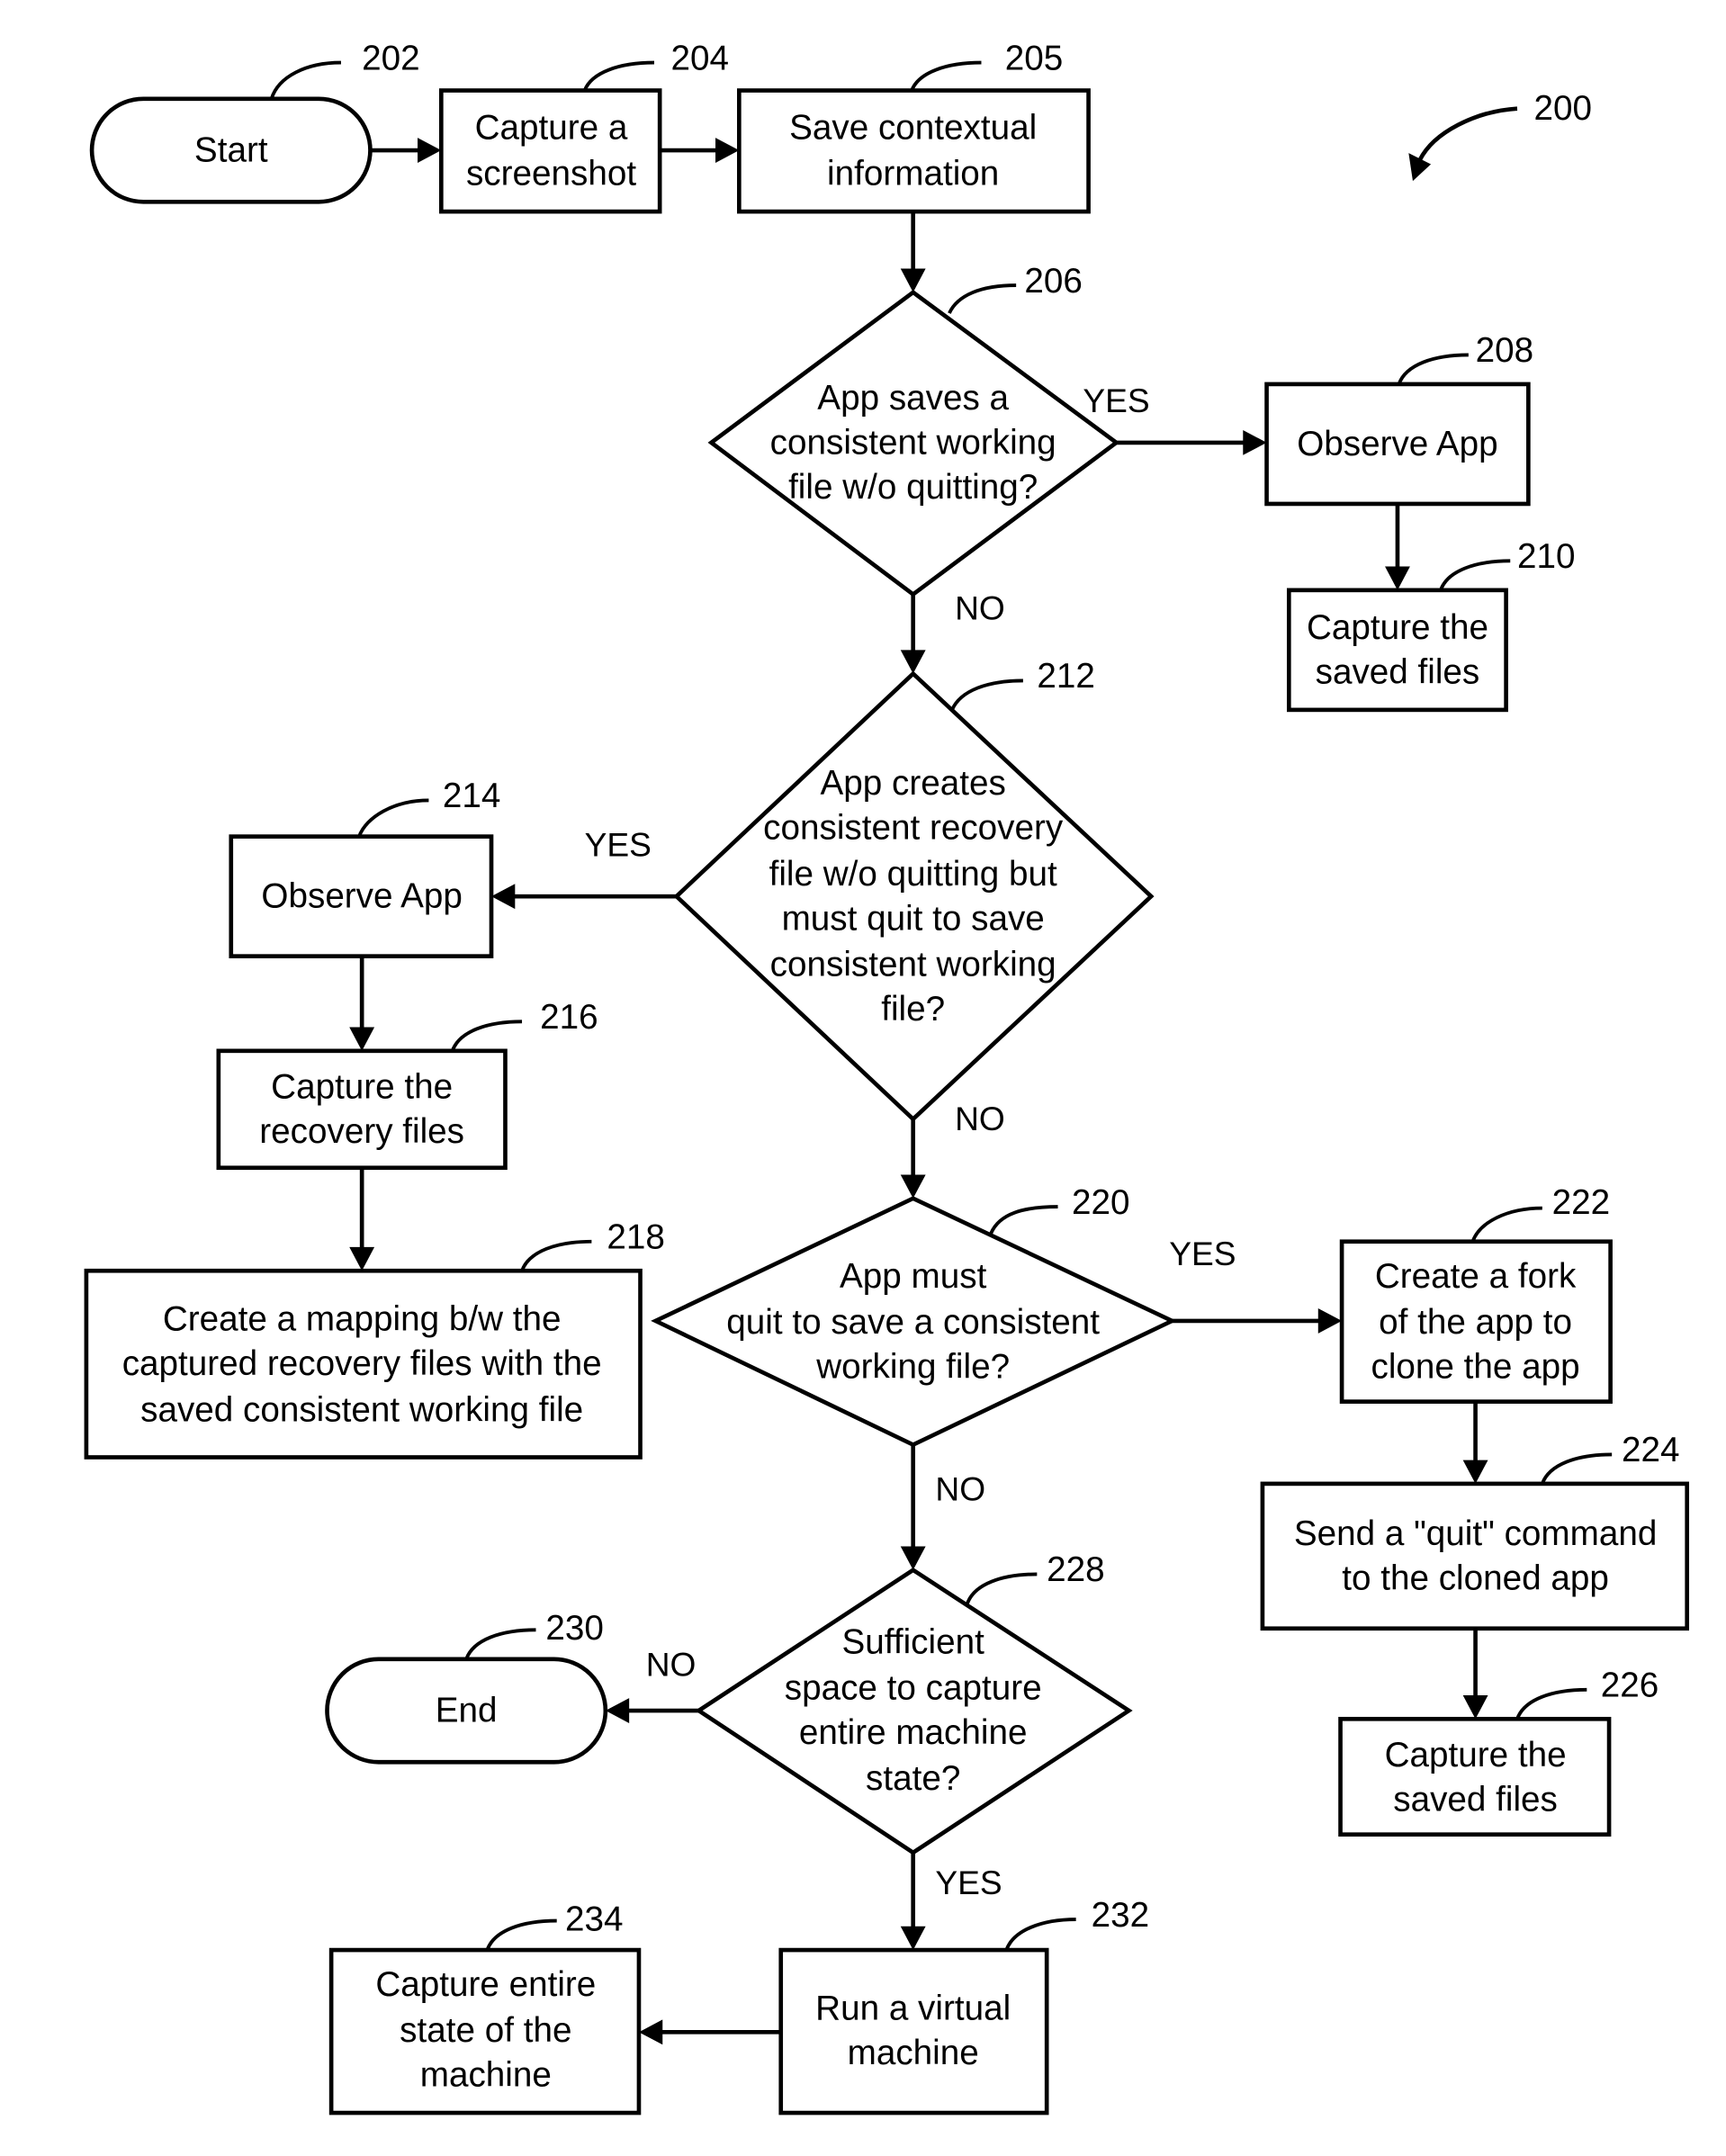  Describe the element at coordinates (1630, 1685) in the screenshot. I see `ref-226: 226` at that location.